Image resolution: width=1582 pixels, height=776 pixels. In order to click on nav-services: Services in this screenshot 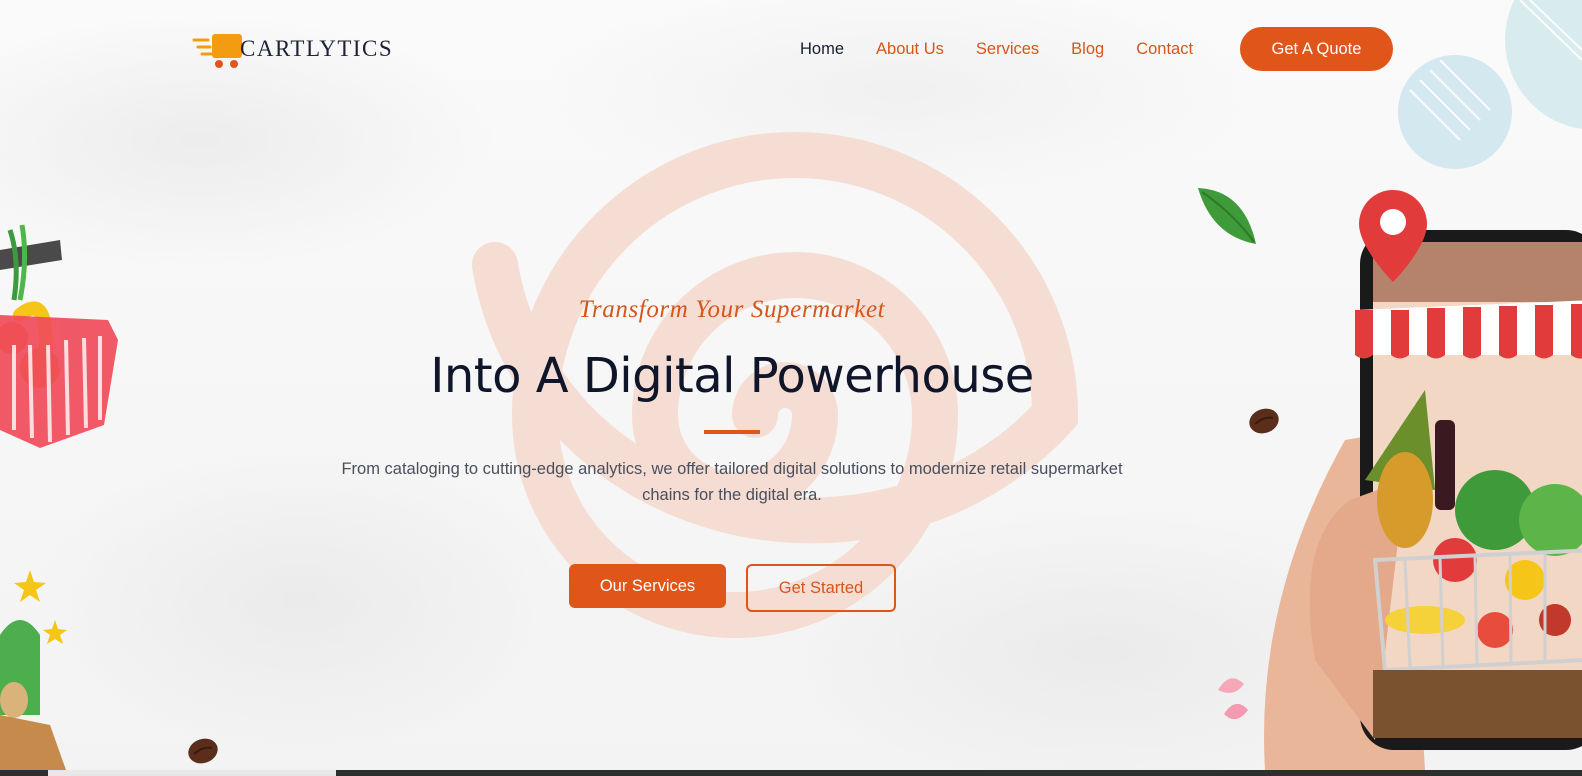, I will do `click(1007, 49)`.